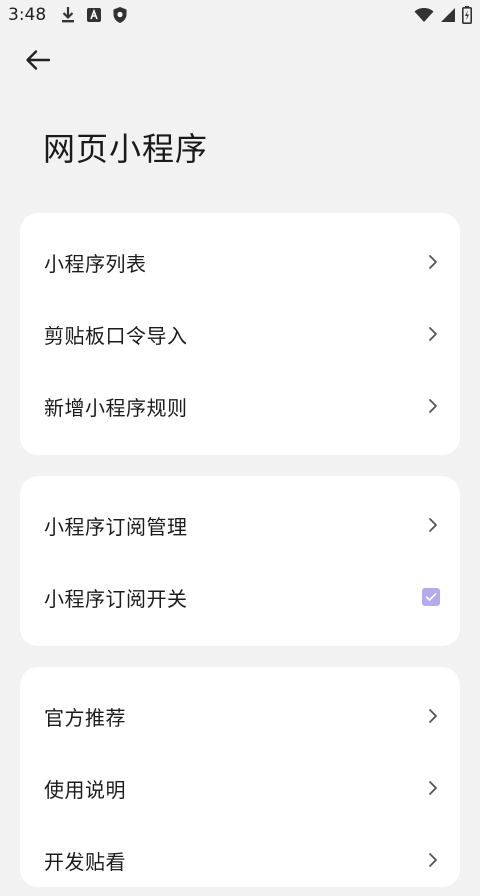 The height and width of the screenshot is (896, 480). Describe the element at coordinates (85, 789) in the screenshot. I see `row-label: 使用说明` at that location.